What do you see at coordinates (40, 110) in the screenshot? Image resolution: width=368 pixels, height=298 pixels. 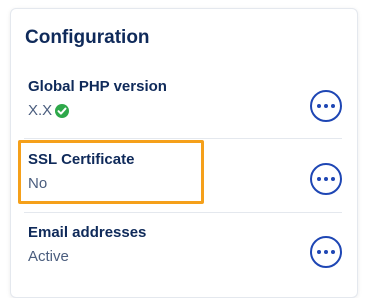 I see `php-version-value: X.X` at bounding box center [40, 110].